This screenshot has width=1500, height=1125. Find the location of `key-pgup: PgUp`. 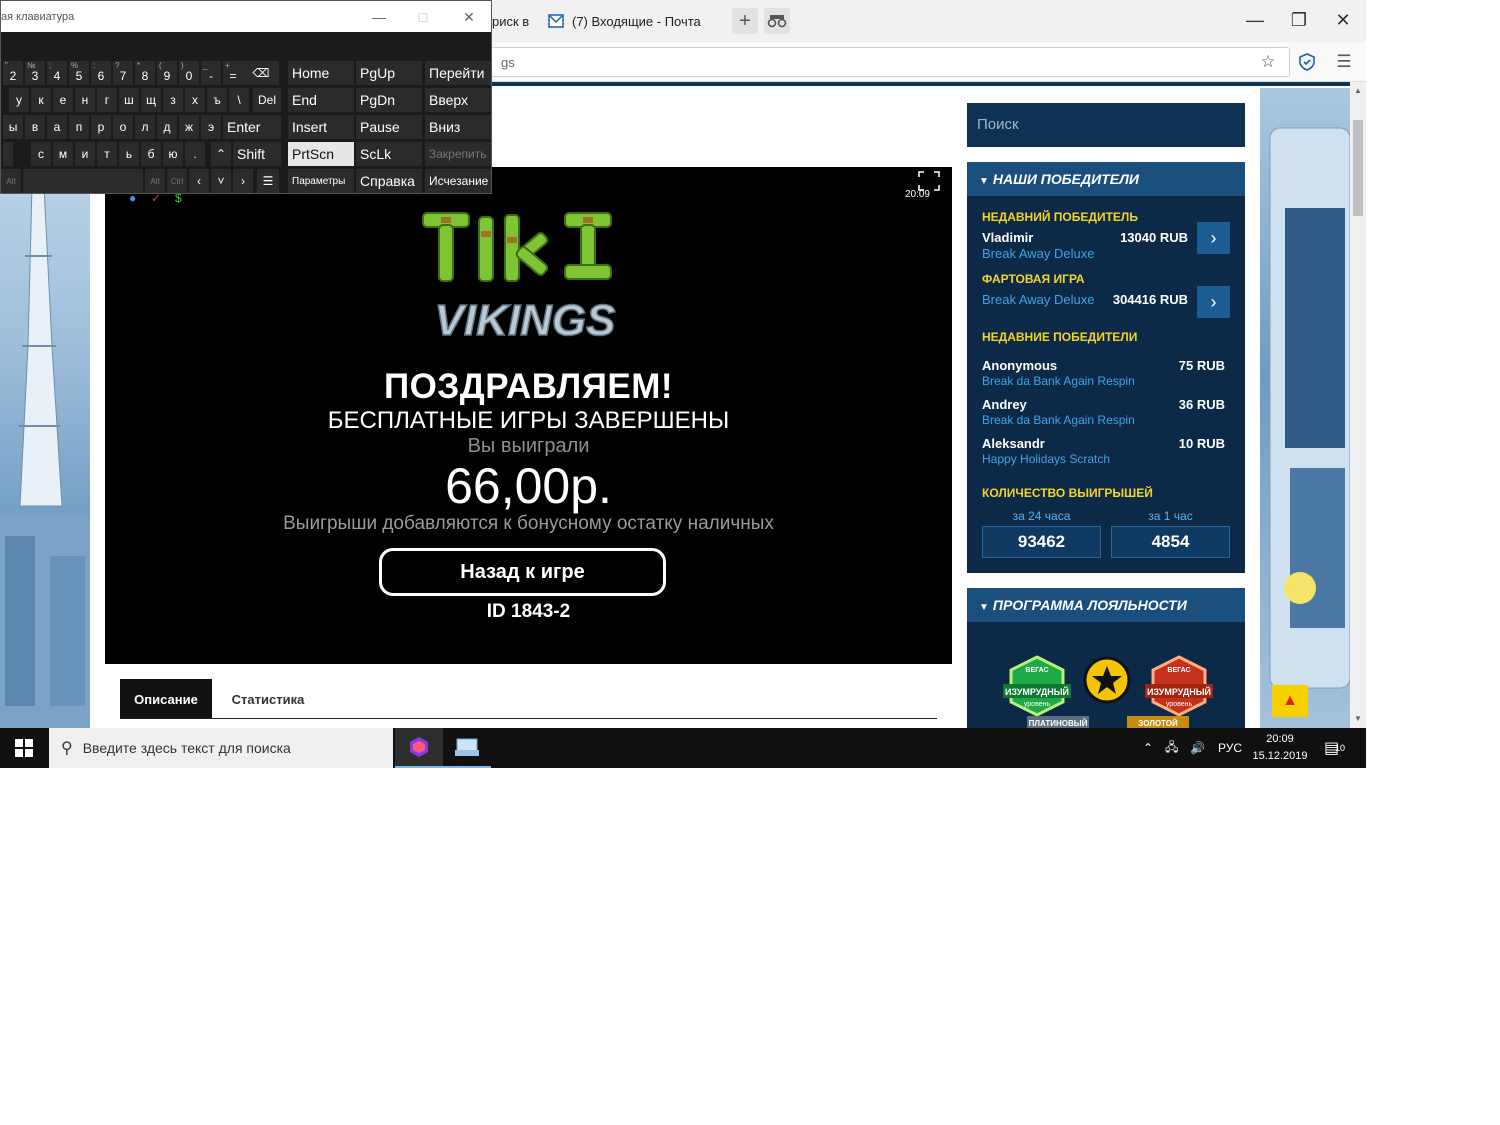

key-pgup: PgUp is located at coordinates (389, 73).